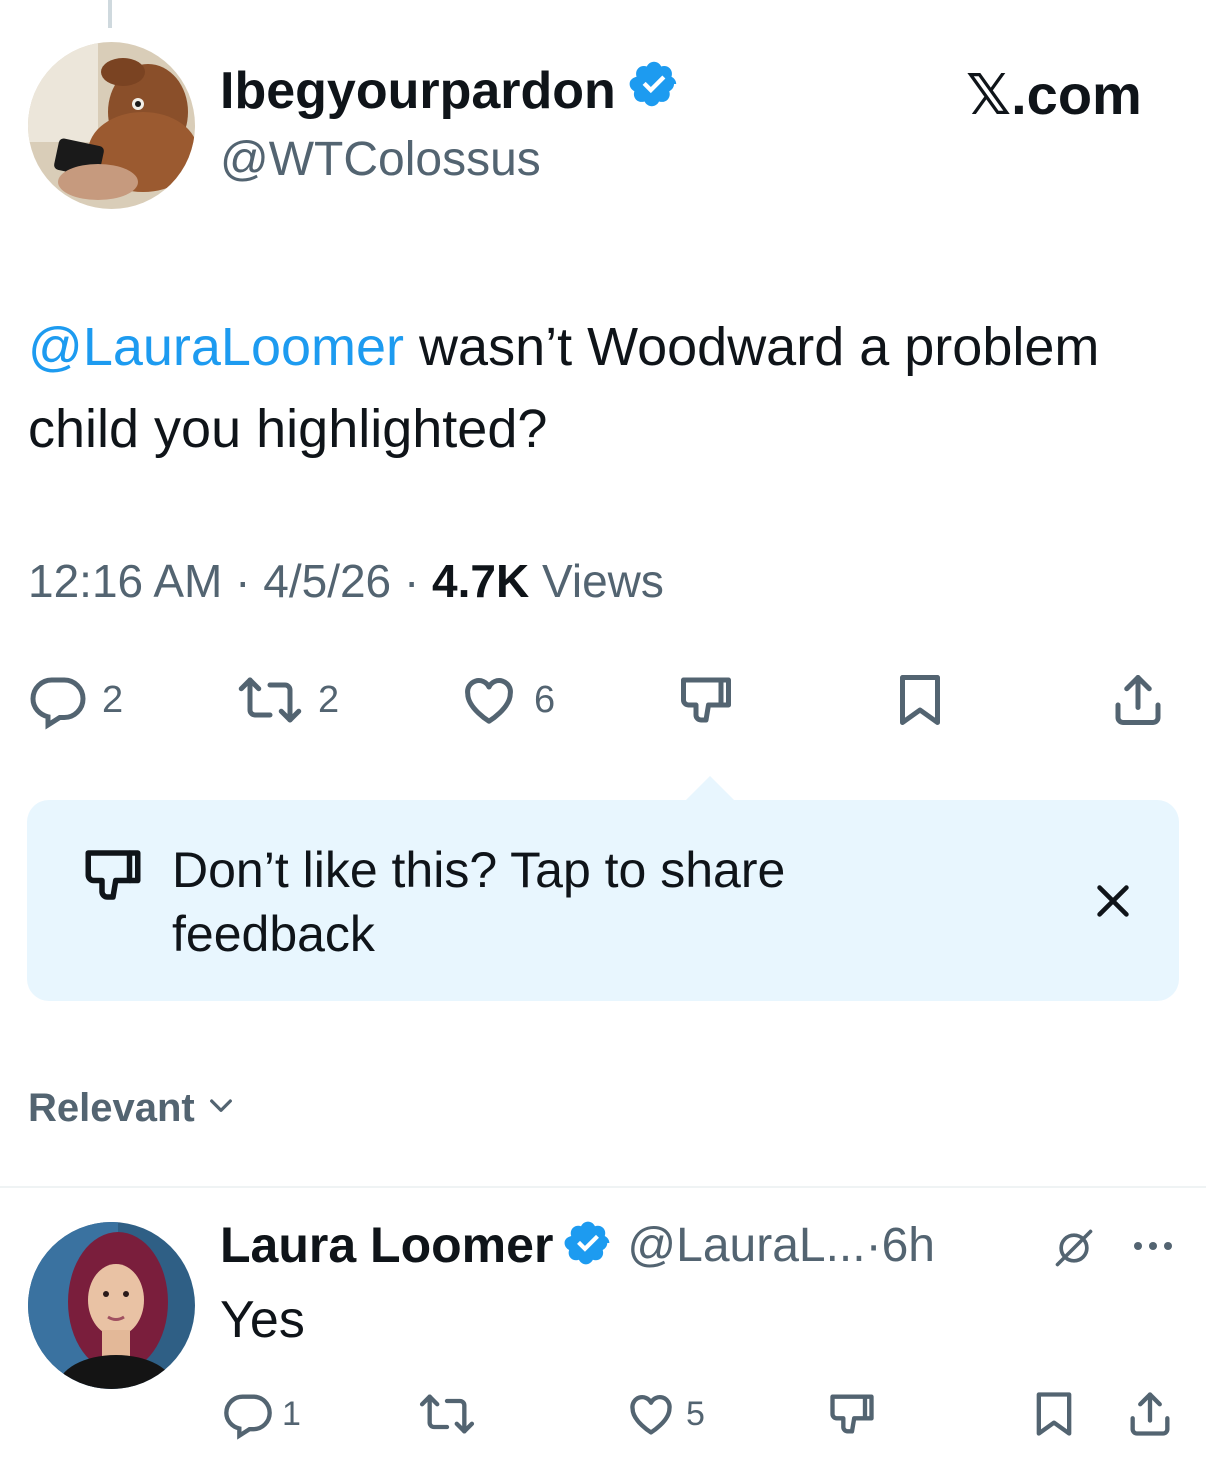 Image resolution: width=1206 pixels, height=1474 pixels. I want to click on reply-like-count: 5, so click(695, 1413).